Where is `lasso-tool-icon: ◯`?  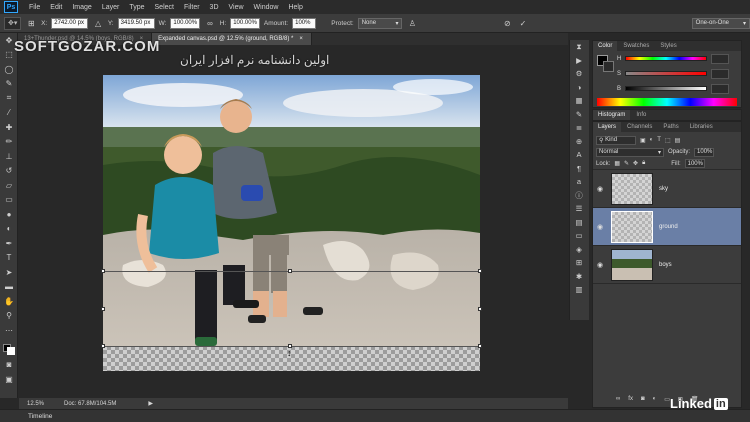 lasso-tool-icon: ◯ is located at coordinates (9, 69).